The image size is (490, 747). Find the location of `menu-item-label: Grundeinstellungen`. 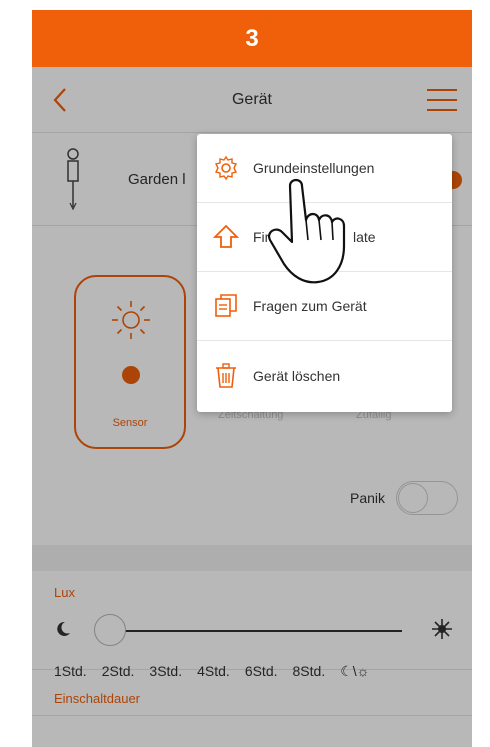

menu-item-label: Grundeinstellungen is located at coordinates (314, 168).